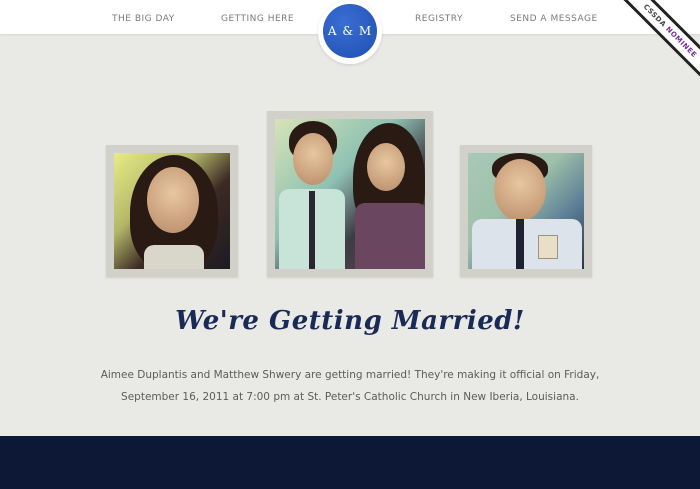 The image size is (700, 489). I want to click on nav-link-send-a-message: SEND A MESSAGE, so click(554, 19).